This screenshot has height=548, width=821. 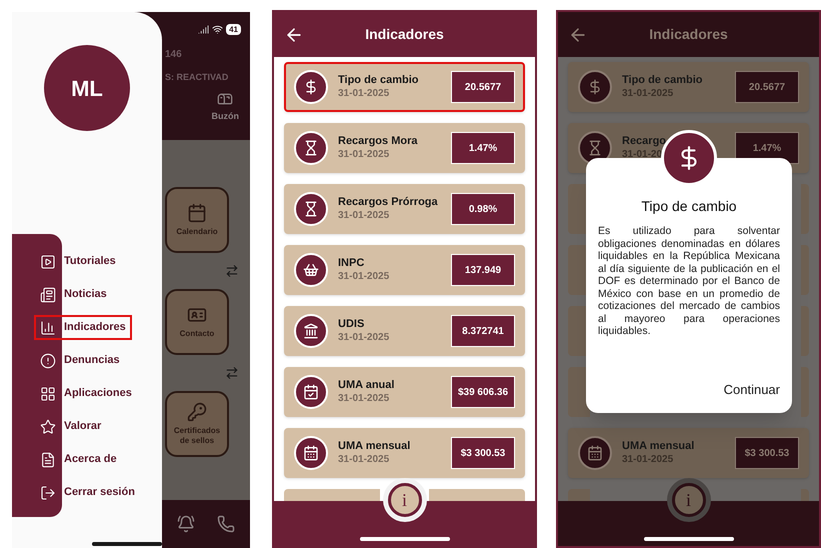 I want to click on bank-icon, so click(x=311, y=331).